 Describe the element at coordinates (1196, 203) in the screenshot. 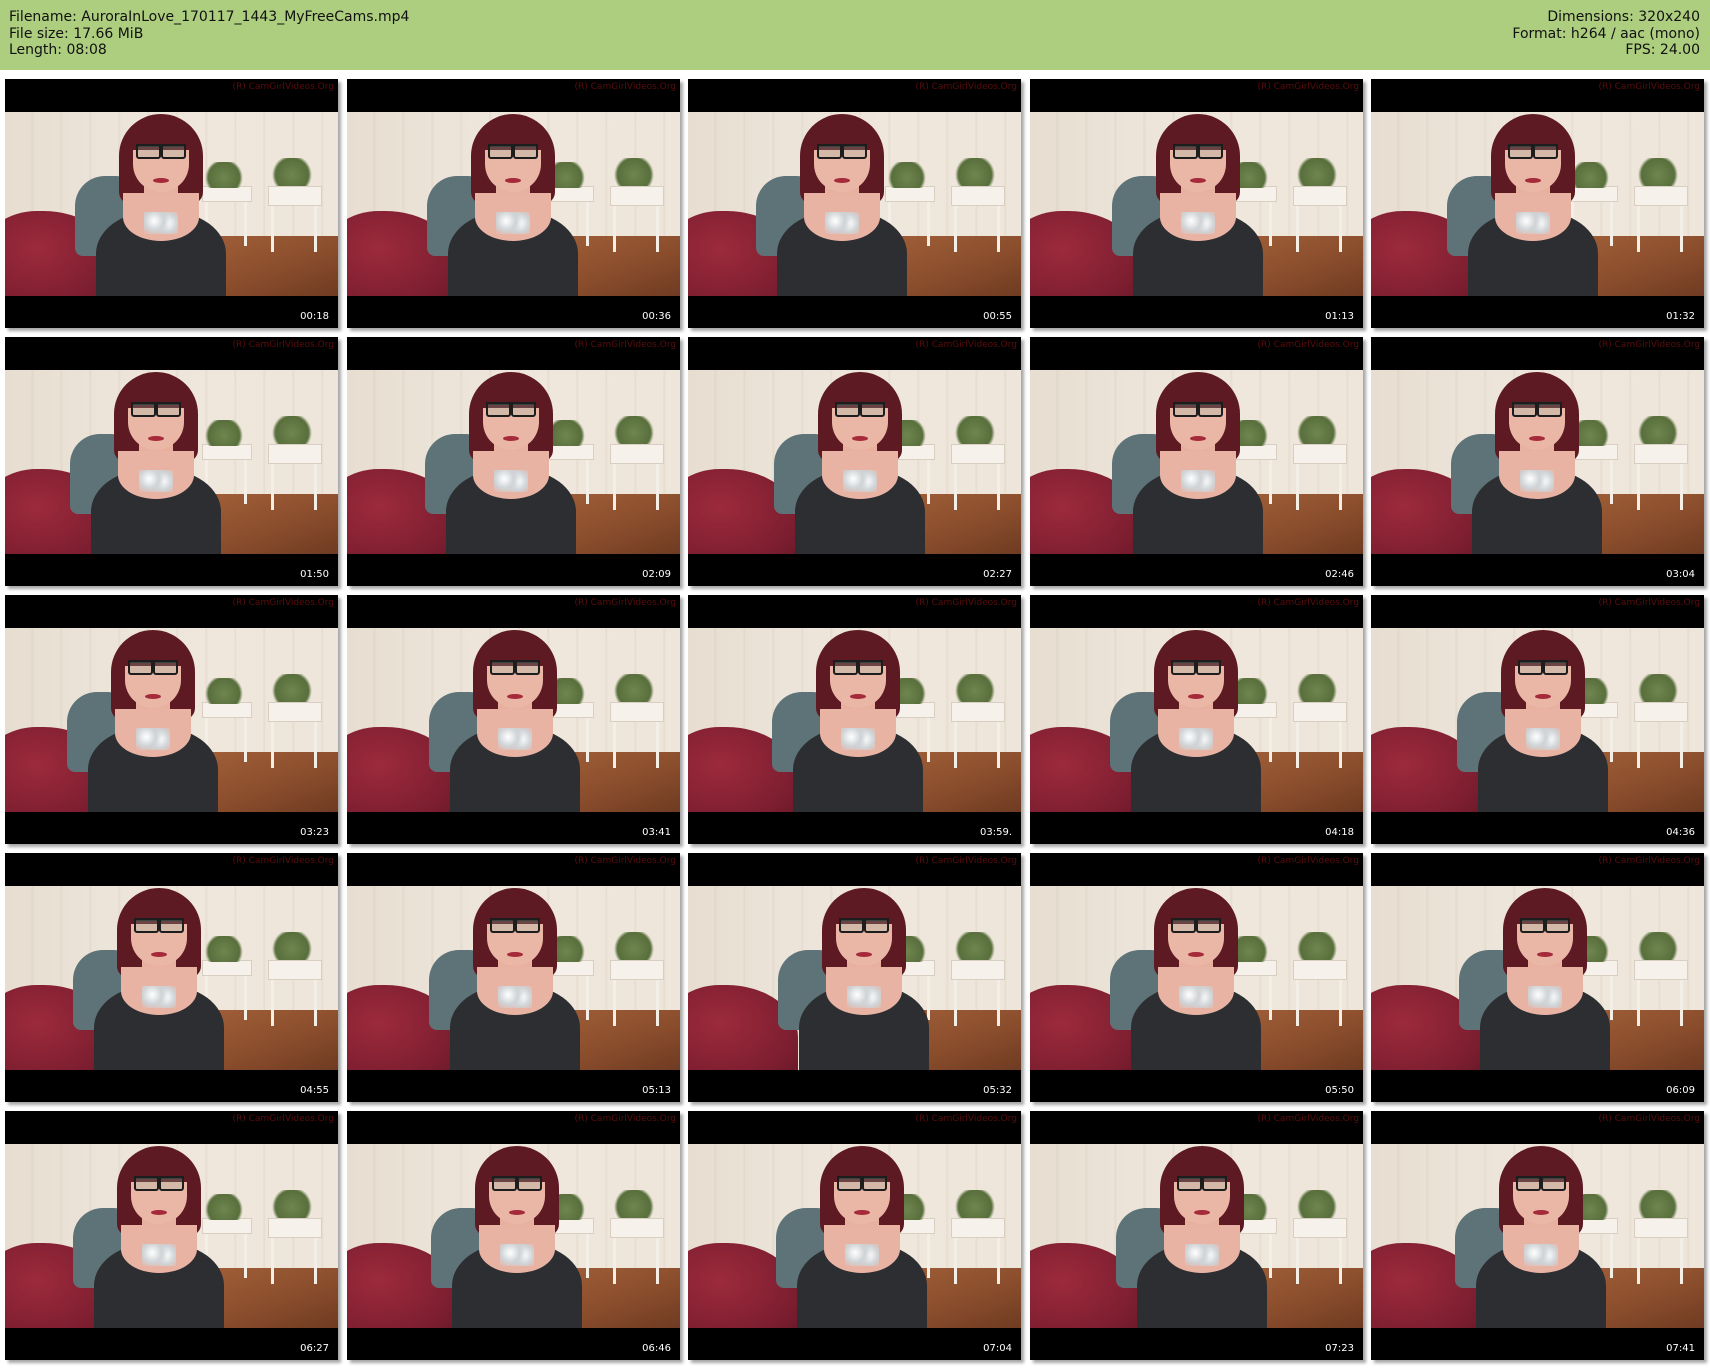

I see `thumbnail: (R) CamGirlVideos.Org 01:13` at that location.